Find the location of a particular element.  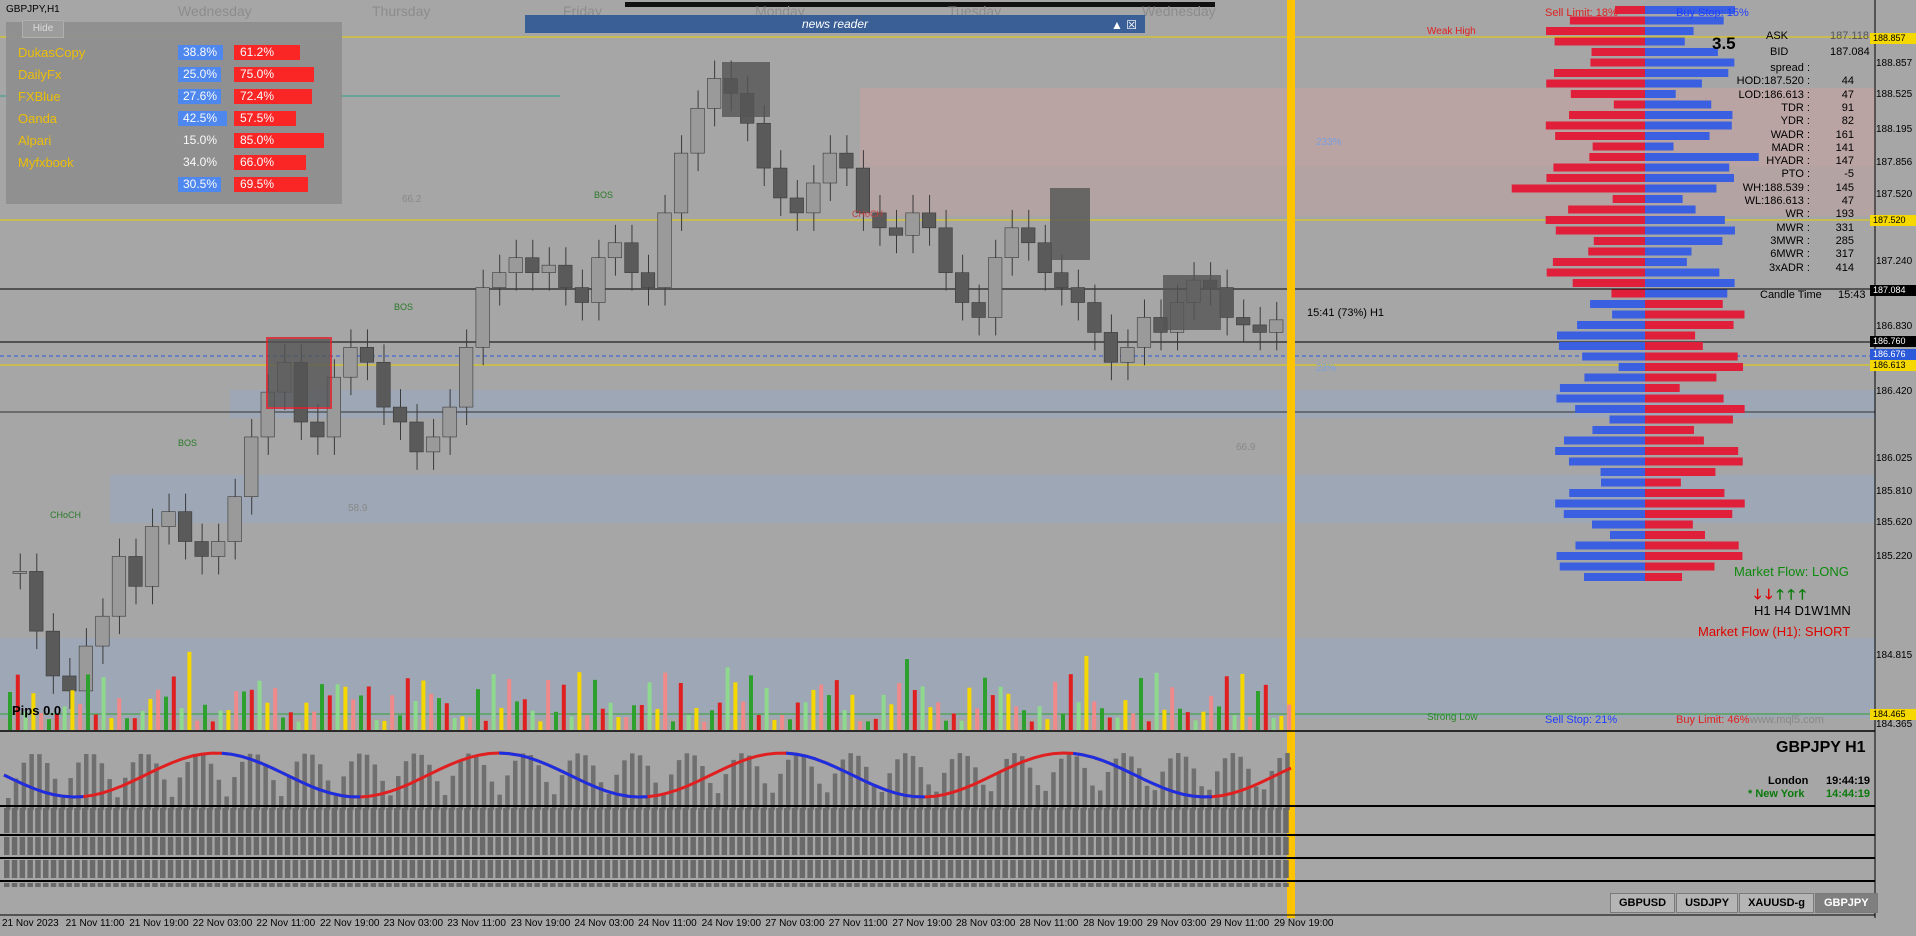

tab-xauusd: XAUUSD-g is located at coordinates (1776, 903).